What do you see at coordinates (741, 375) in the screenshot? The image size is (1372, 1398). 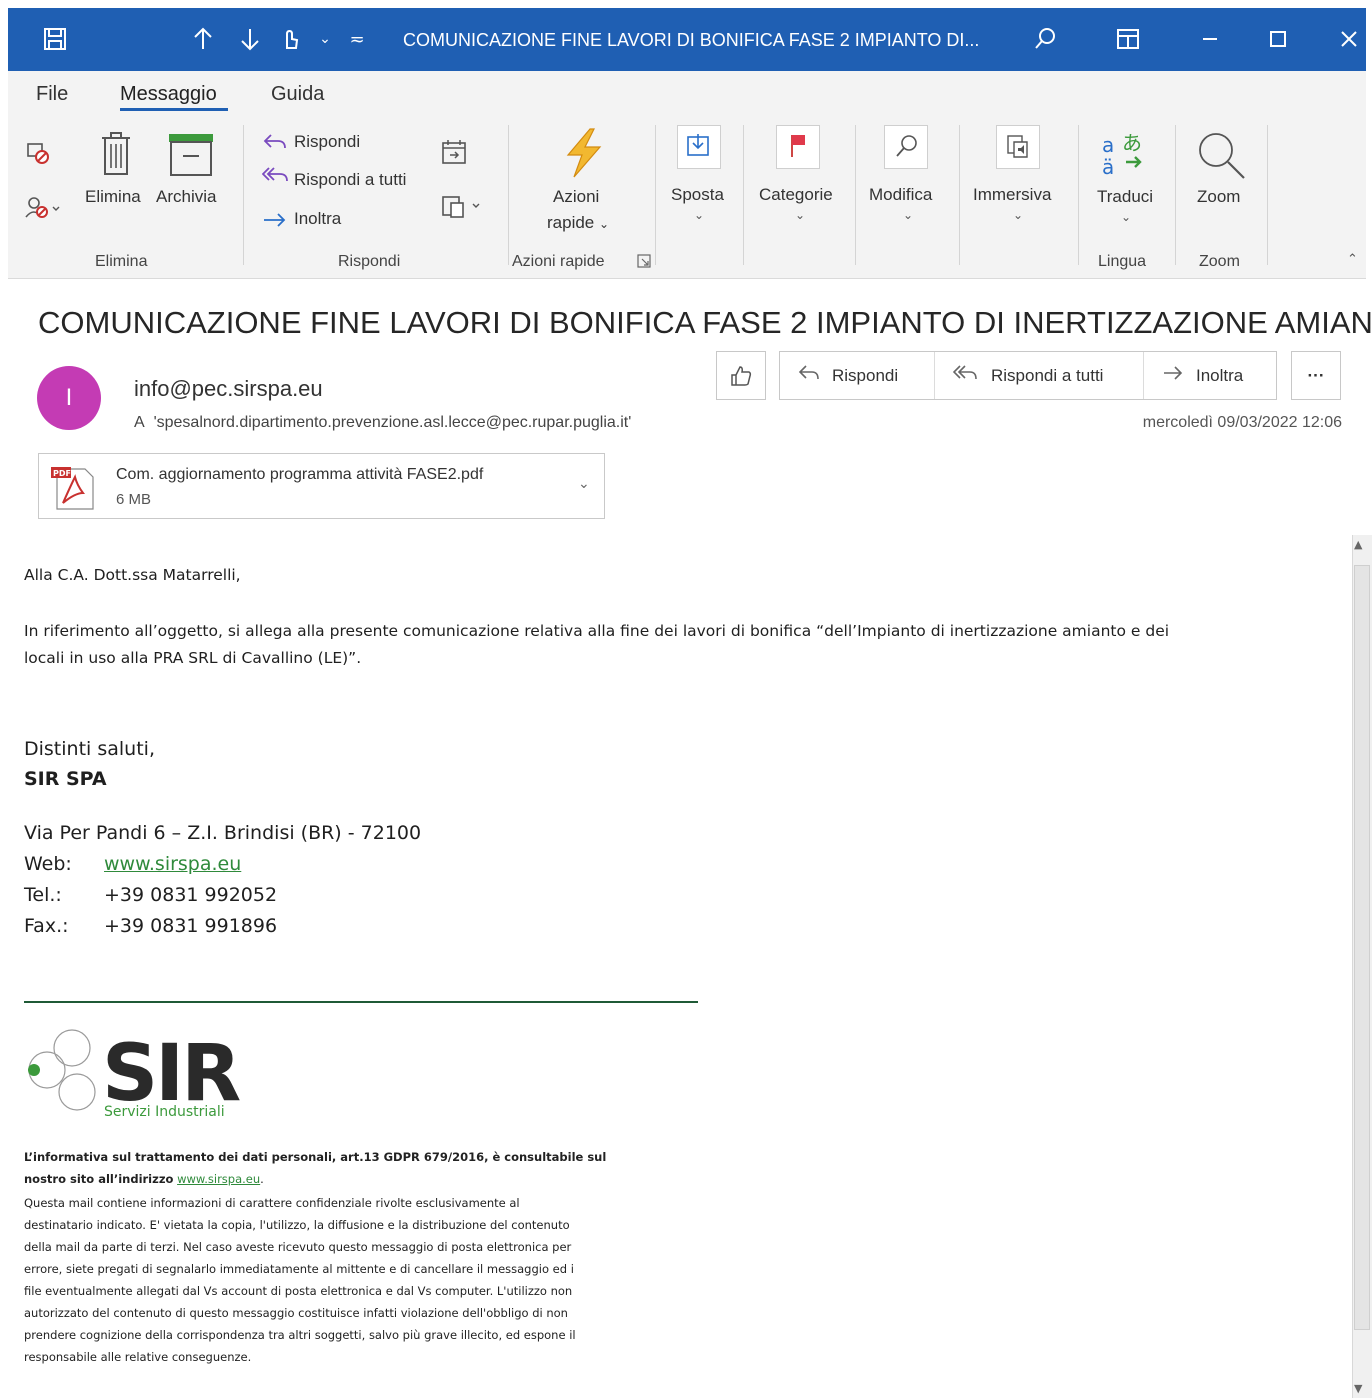 I see `like-button` at bounding box center [741, 375].